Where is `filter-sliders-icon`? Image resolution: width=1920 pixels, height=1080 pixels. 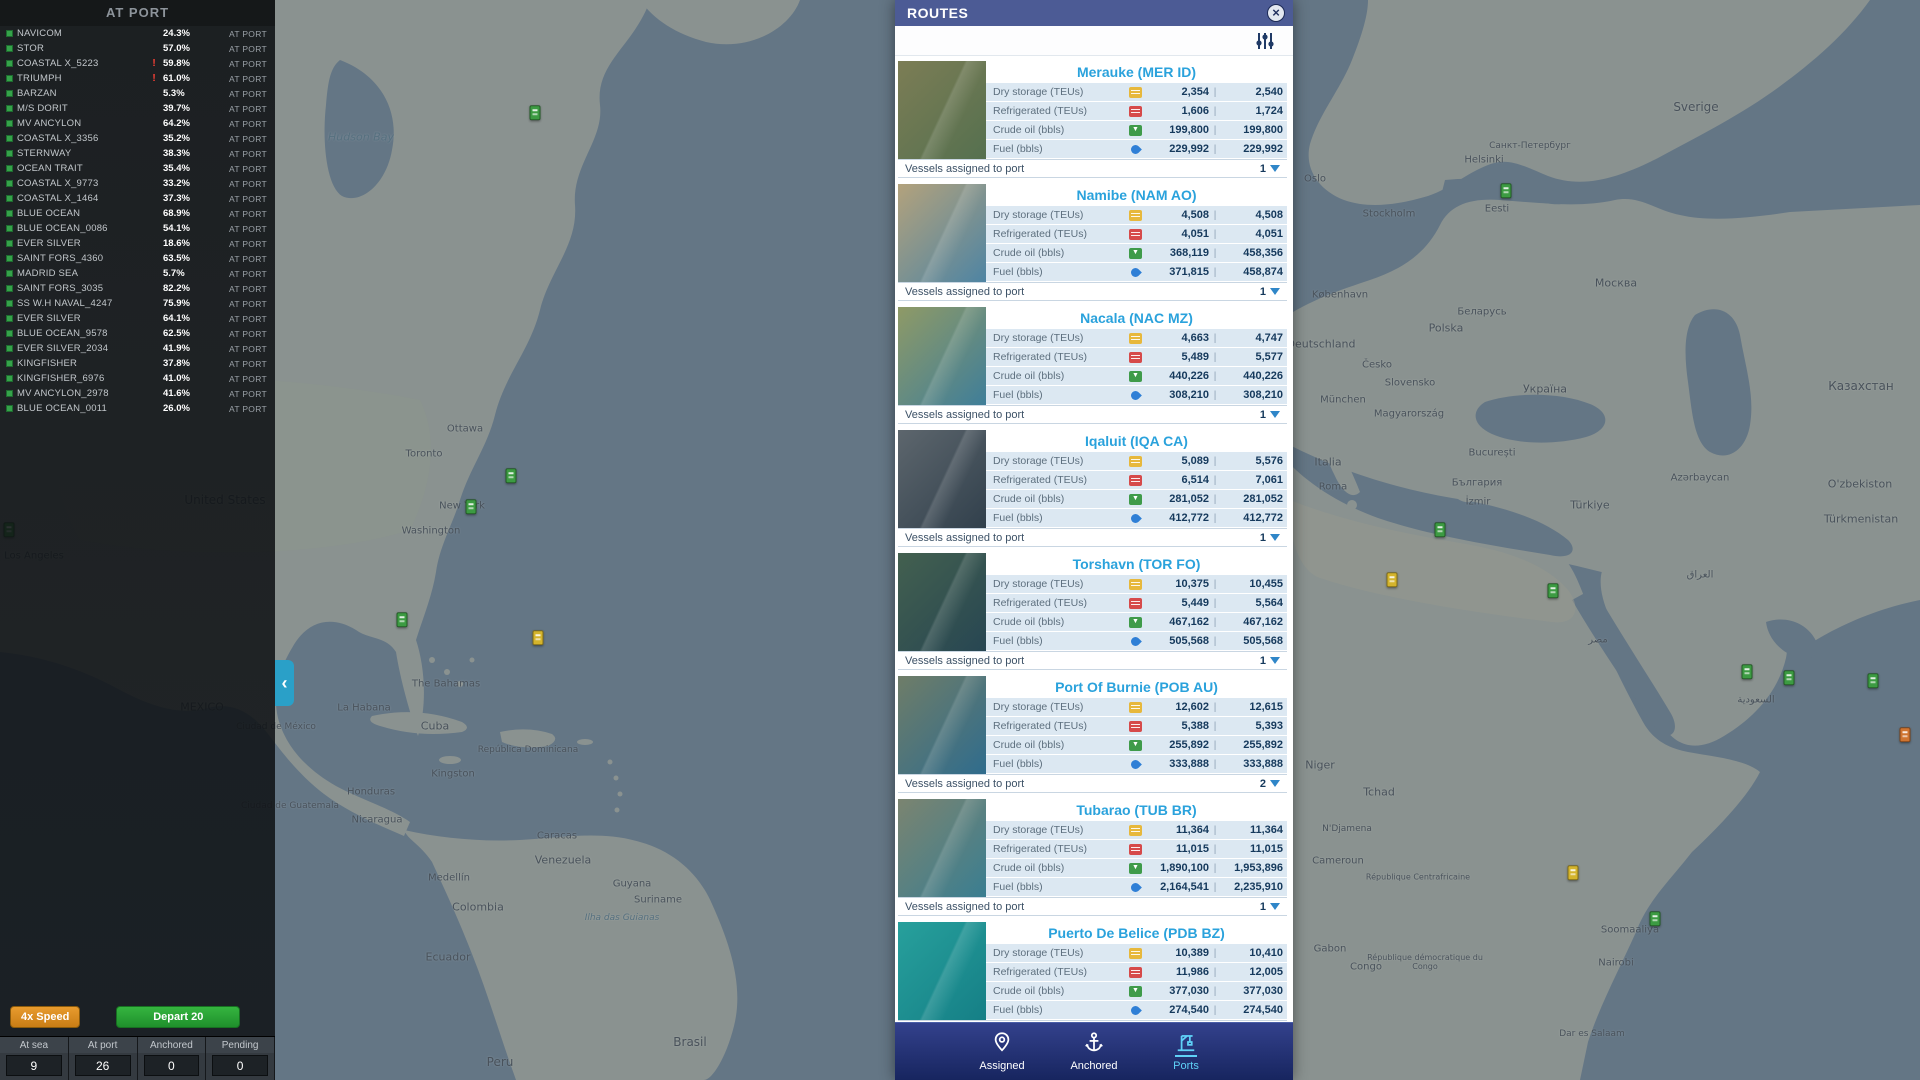 filter-sliders-icon is located at coordinates (1265, 41).